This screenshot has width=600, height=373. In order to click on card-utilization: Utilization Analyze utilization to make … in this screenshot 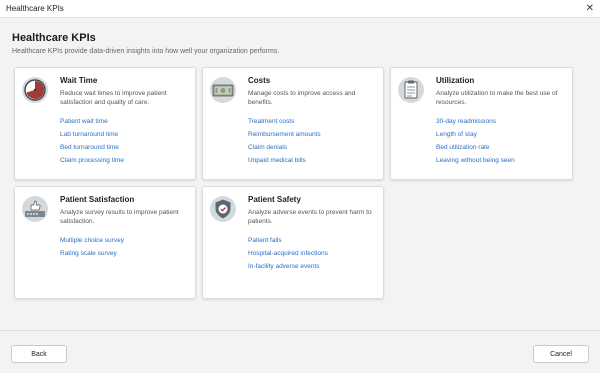, I will do `click(481, 123)`.